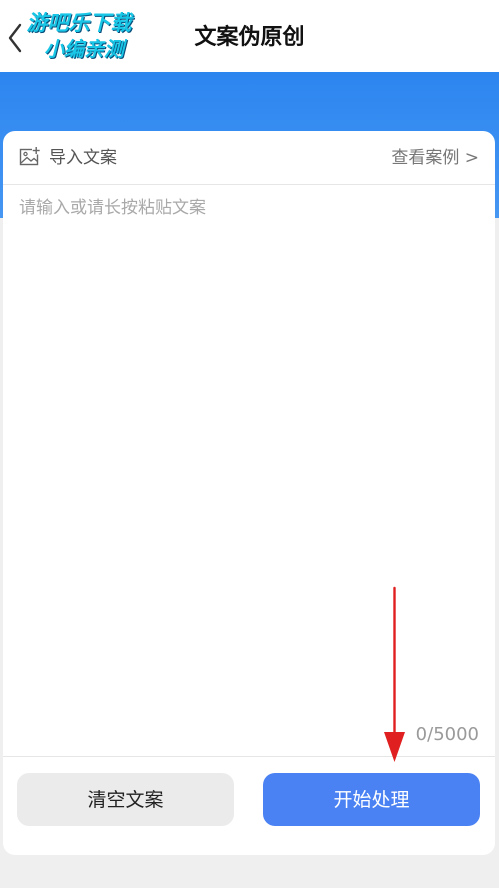 Image resolution: width=499 pixels, height=888 pixels. Describe the element at coordinates (30, 157) in the screenshot. I see `image-add-icon` at that location.